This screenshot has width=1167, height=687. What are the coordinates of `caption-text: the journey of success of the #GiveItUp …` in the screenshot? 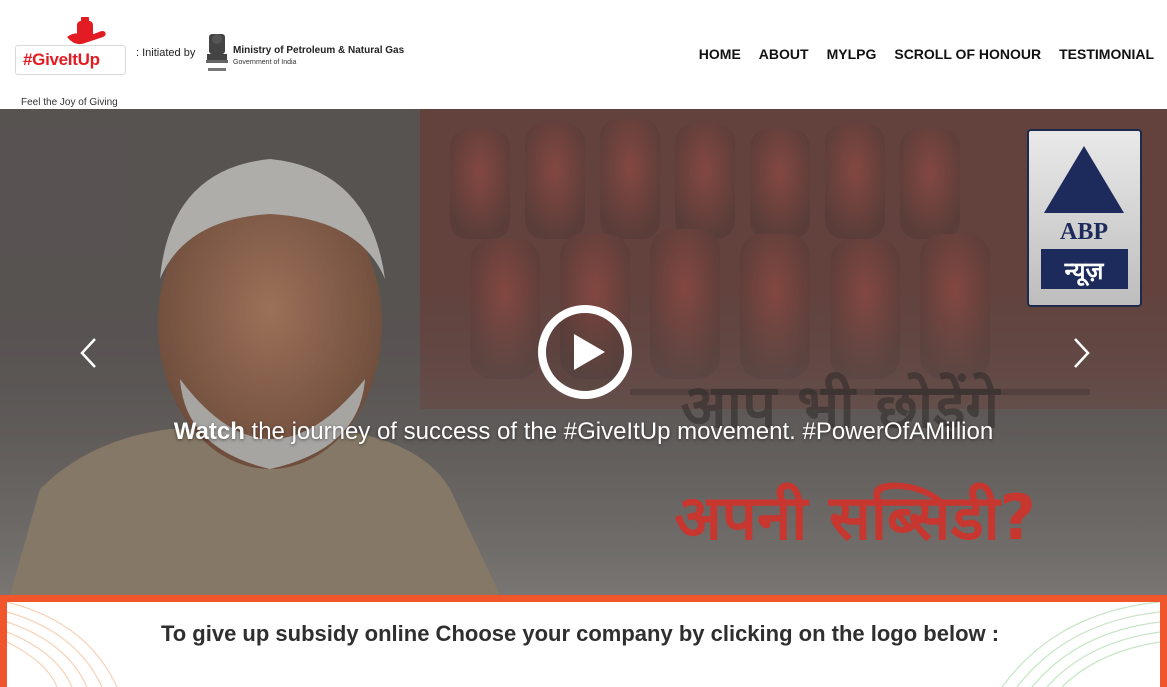 It's located at (619, 431).